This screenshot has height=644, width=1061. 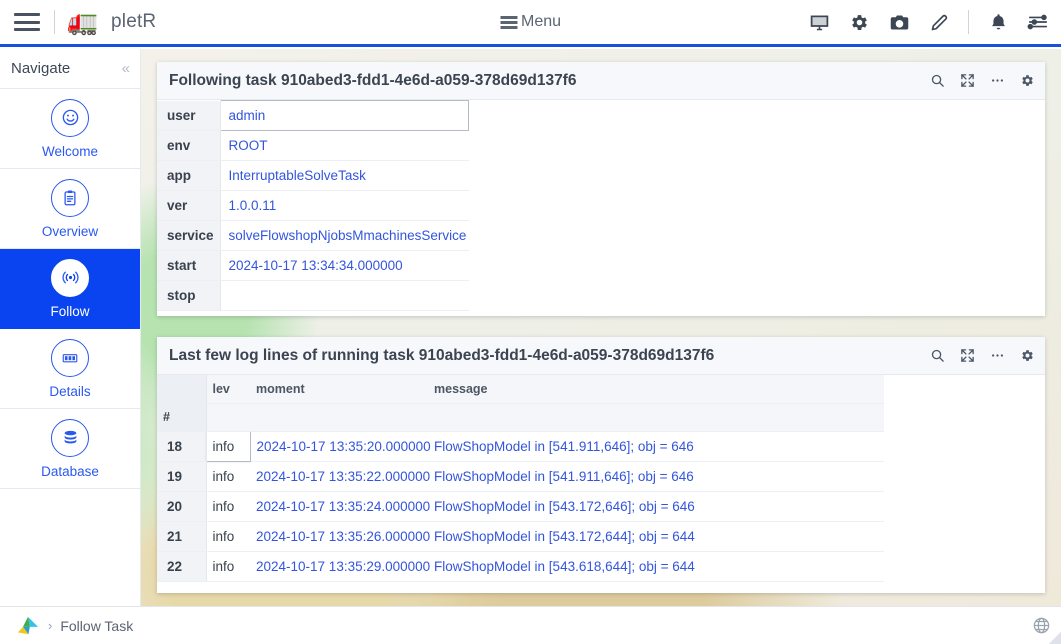 I want to click on row-number: 22, so click(x=182, y=566).